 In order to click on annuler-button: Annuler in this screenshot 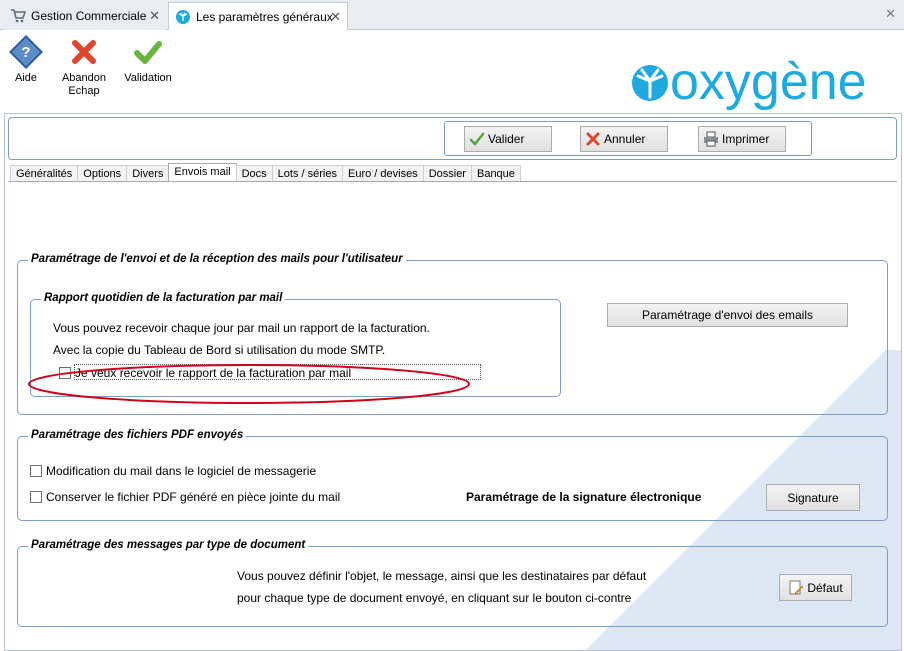, I will do `click(624, 139)`.